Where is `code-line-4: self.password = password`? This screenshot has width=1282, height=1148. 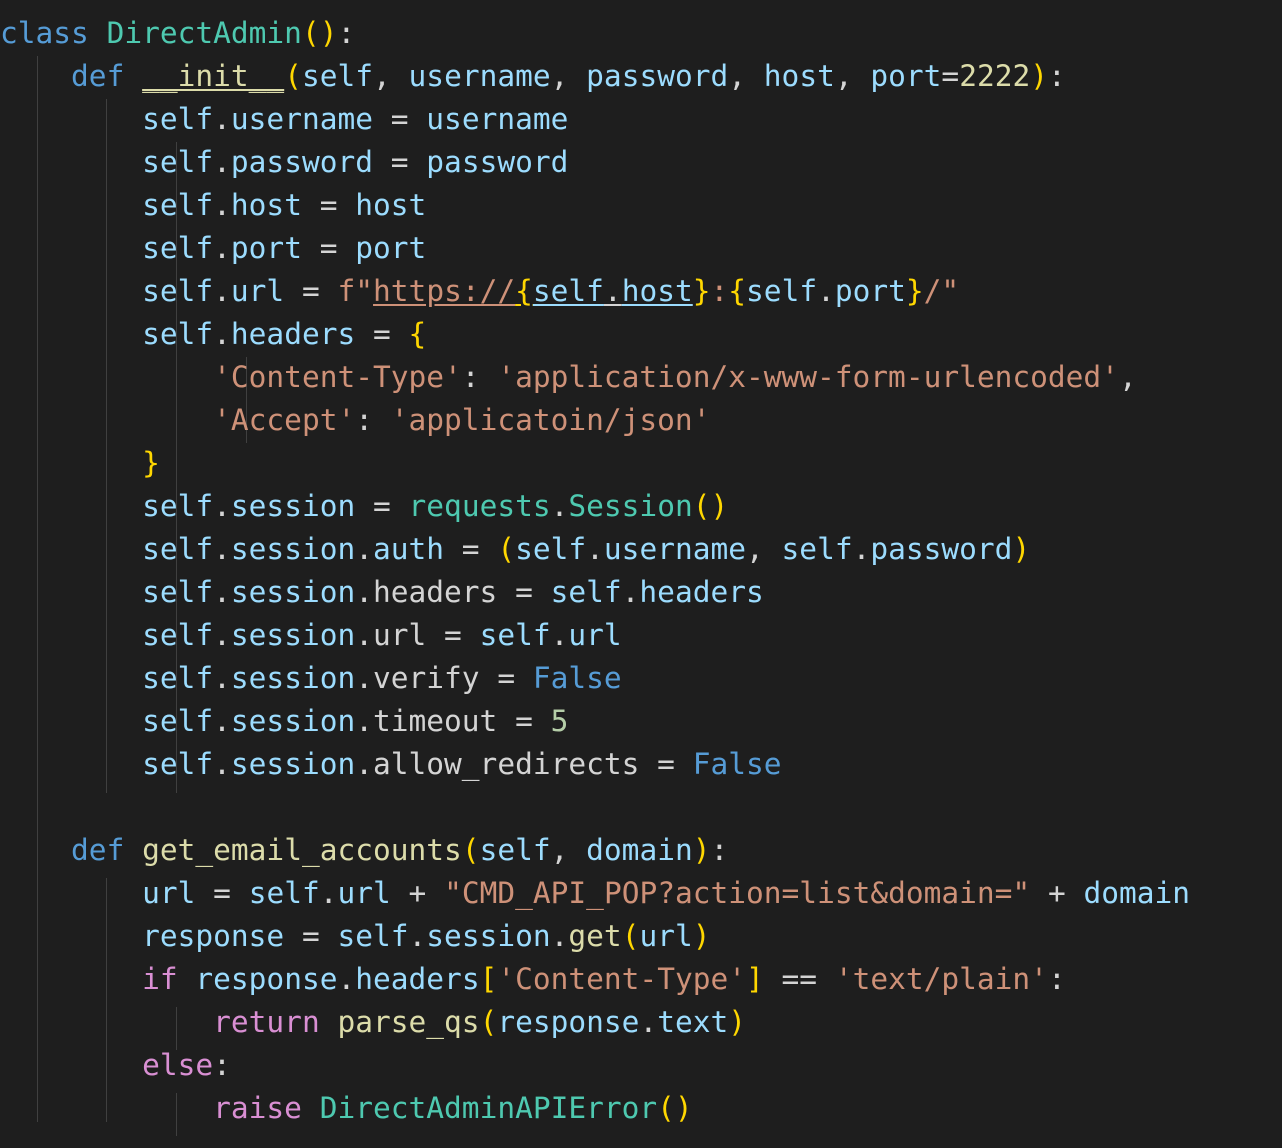
code-line-4: self.password = password is located at coordinates (355, 162).